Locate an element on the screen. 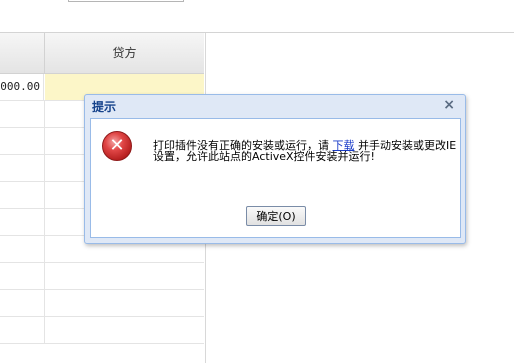 The height and width of the screenshot is (363, 514). grid-header-credit: 贷方 is located at coordinates (124, 53).